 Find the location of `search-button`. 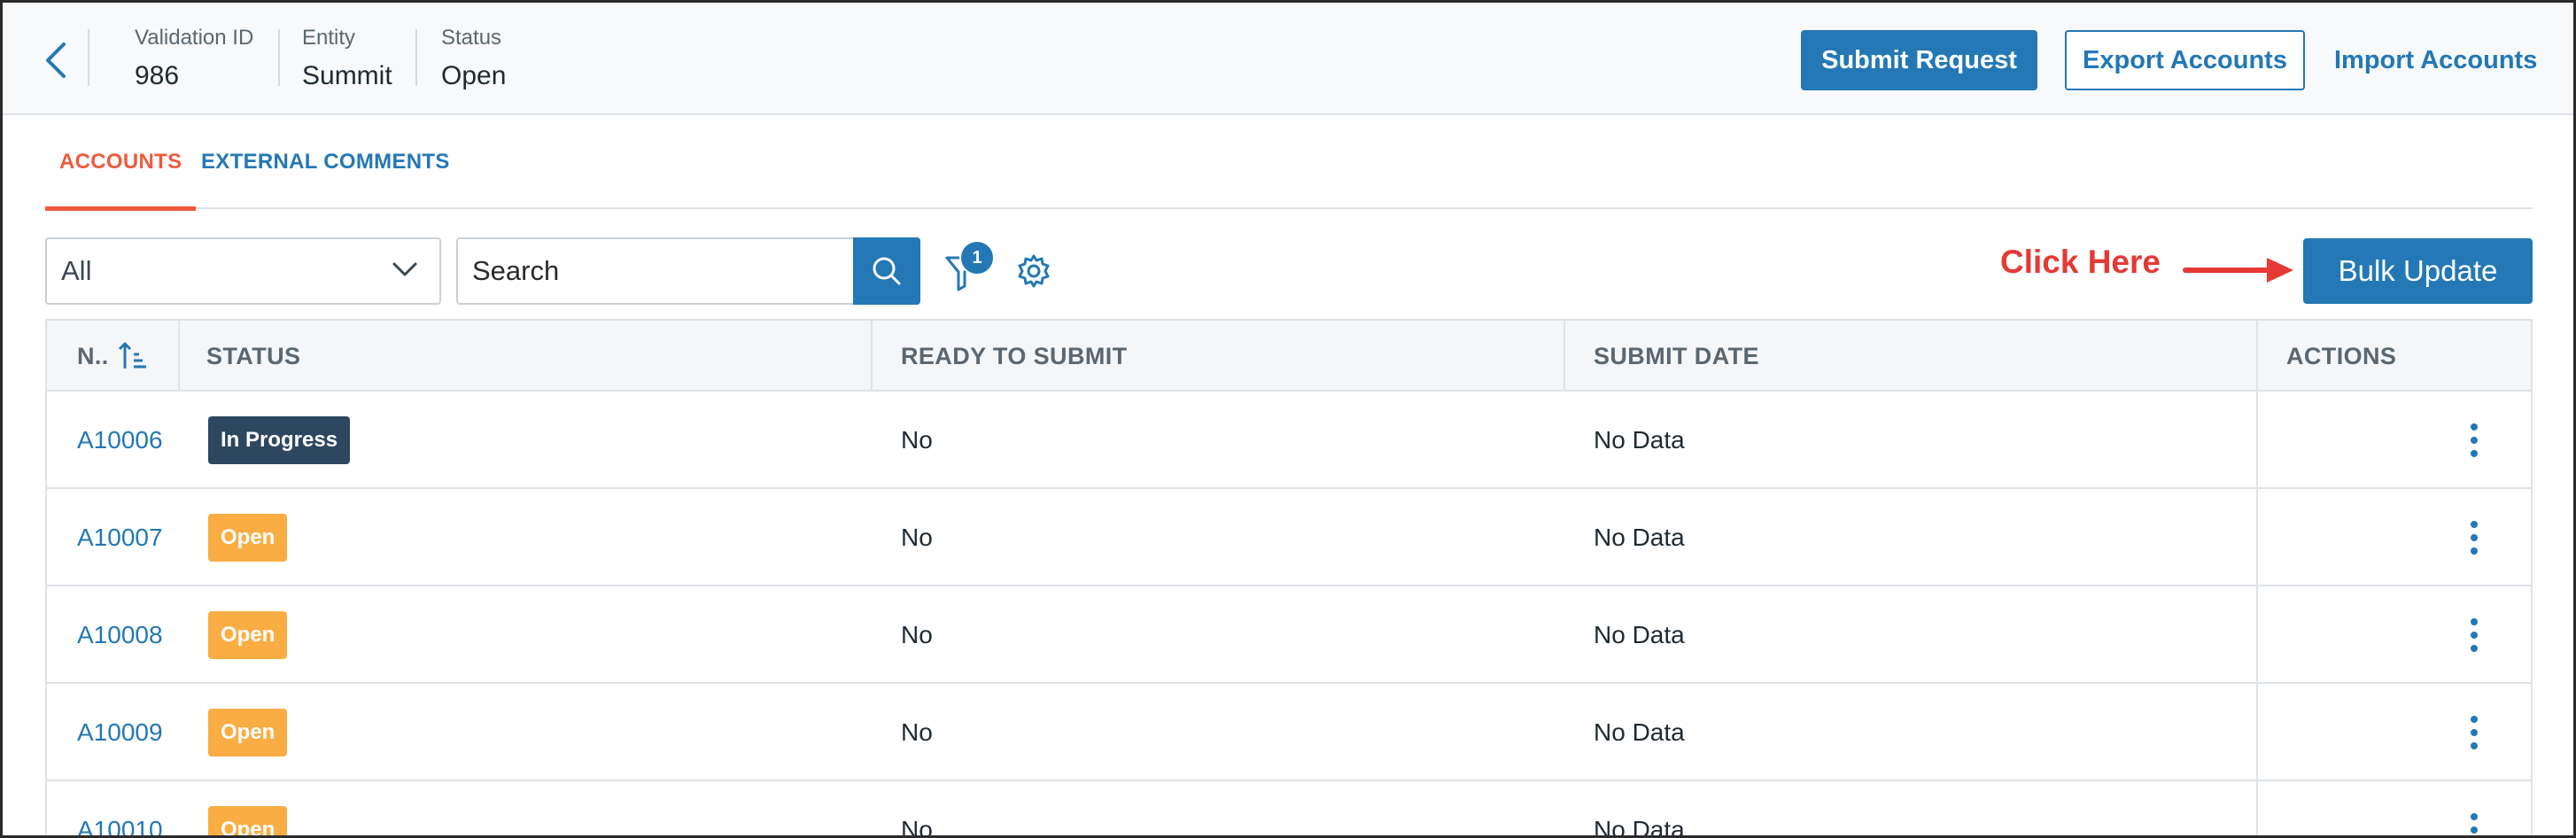

search-button is located at coordinates (886, 271).